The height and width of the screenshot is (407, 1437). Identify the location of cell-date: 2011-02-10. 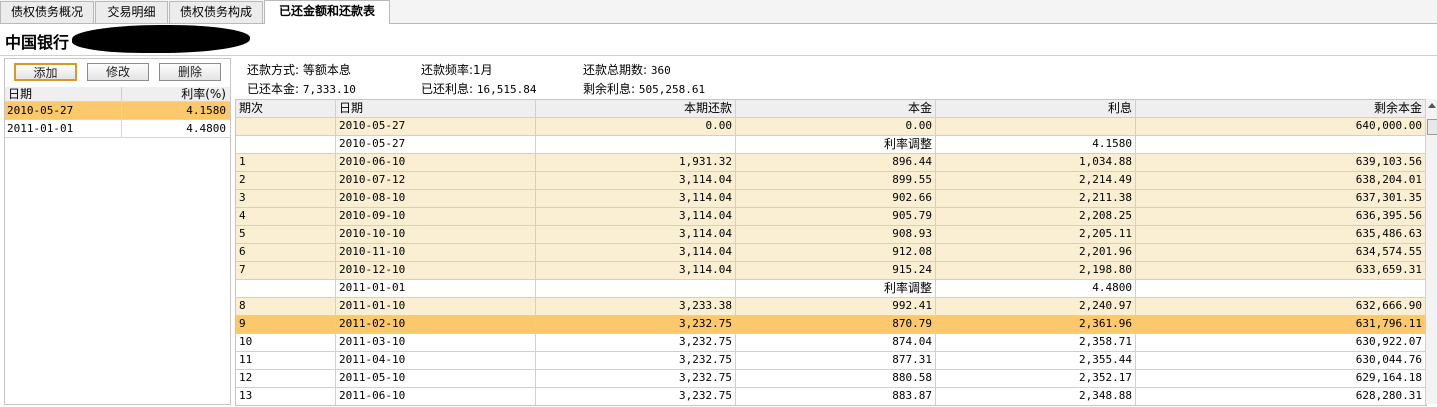
(436, 324).